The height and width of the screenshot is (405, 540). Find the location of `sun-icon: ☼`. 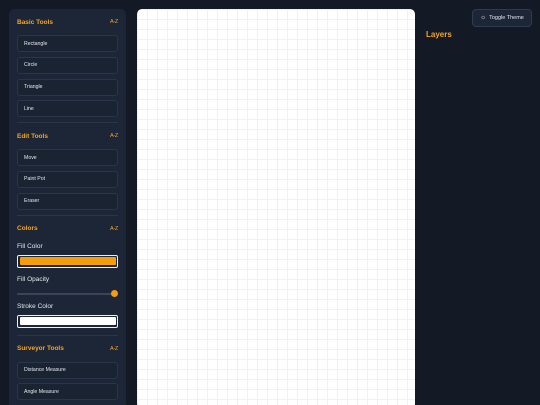

sun-icon: ☼ is located at coordinates (483, 17).